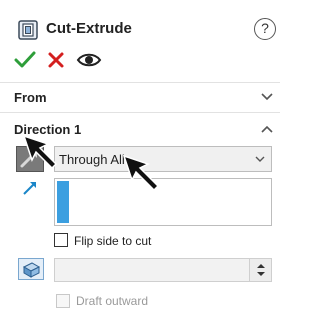  What do you see at coordinates (89, 60) in the screenshot?
I see `preview-eye-icon` at bounding box center [89, 60].